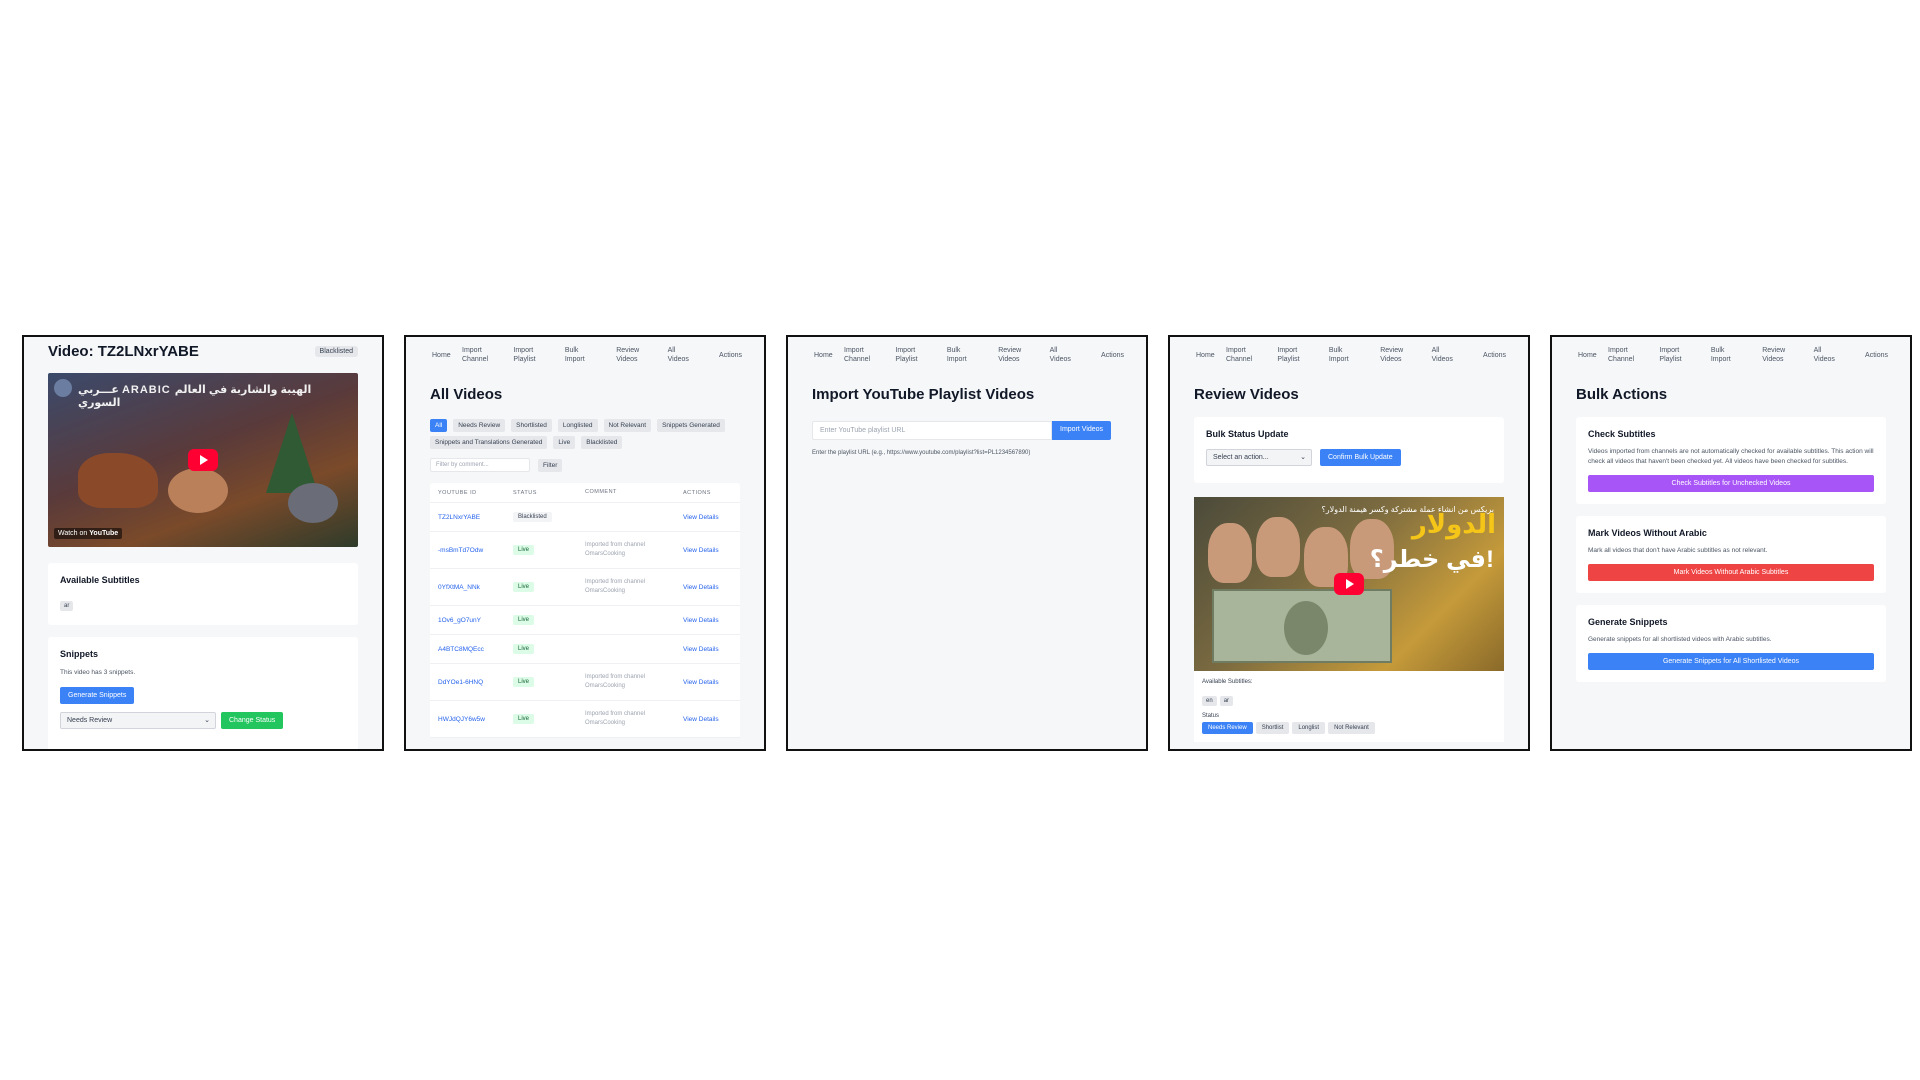 The width and height of the screenshot is (1920, 1080). Describe the element at coordinates (123, 351) in the screenshot. I see `page-title: Video: TZ2LNxrYABE` at that location.